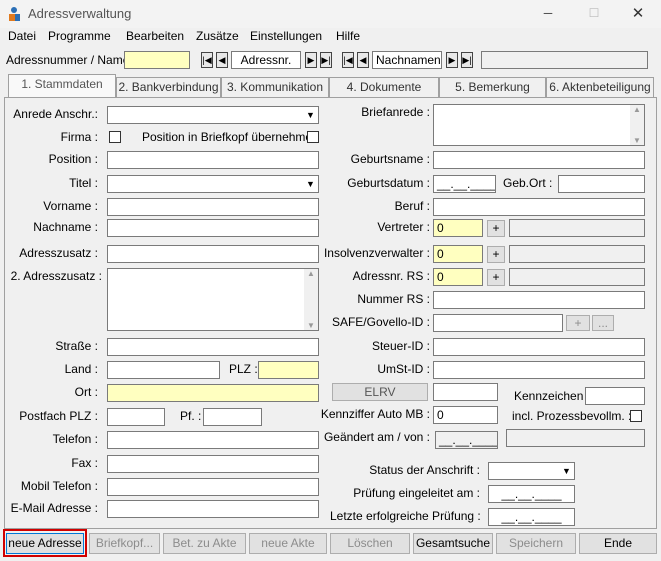  I want to click on fax-input, so click(213, 464).